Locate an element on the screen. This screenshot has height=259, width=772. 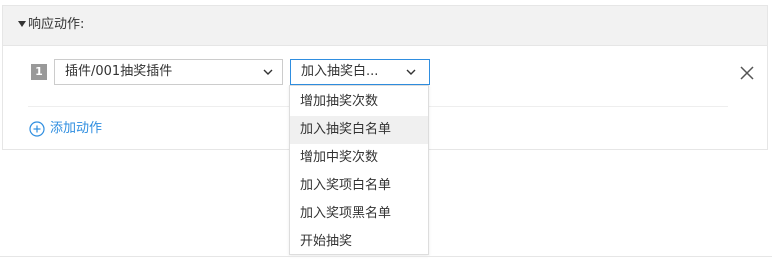
dropdown-option: 加入奖项黑名单 is located at coordinates (359, 214).